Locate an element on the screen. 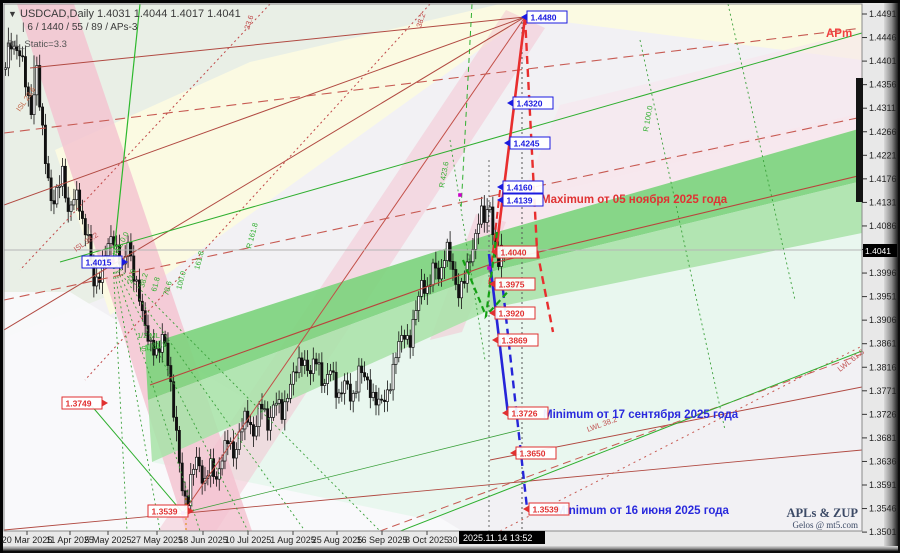  price-label-1.4015: 1.4015 is located at coordinates (104, 262).